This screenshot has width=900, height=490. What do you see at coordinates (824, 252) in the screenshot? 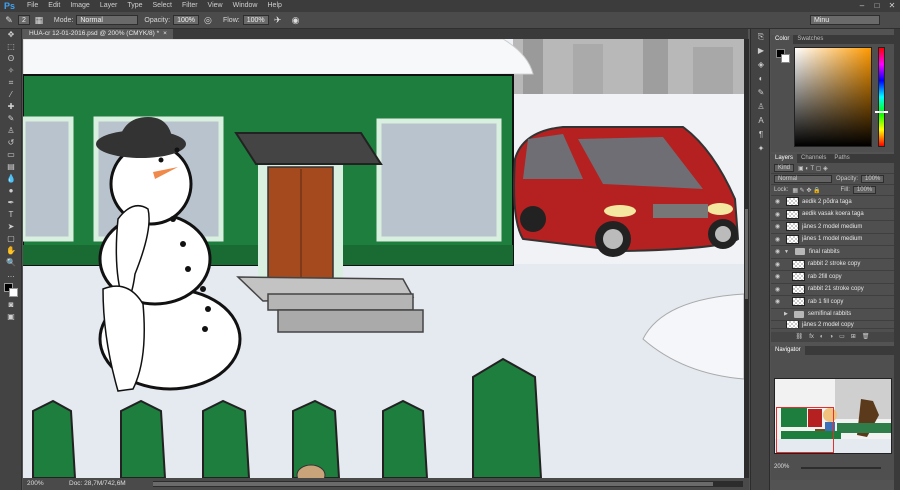
I see `layer-group-name: final rabbits` at bounding box center [824, 252].